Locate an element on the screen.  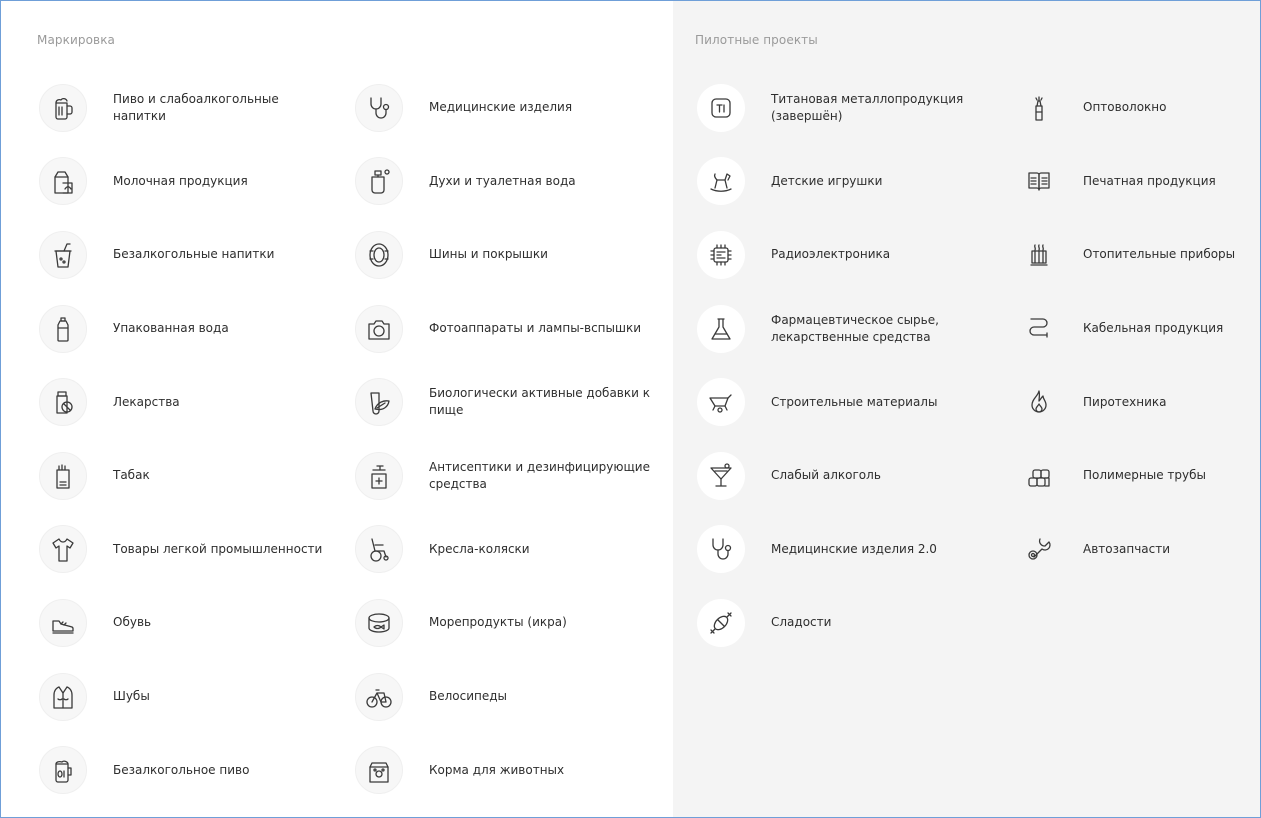
category-label: Сладости is located at coordinates (801, 622).